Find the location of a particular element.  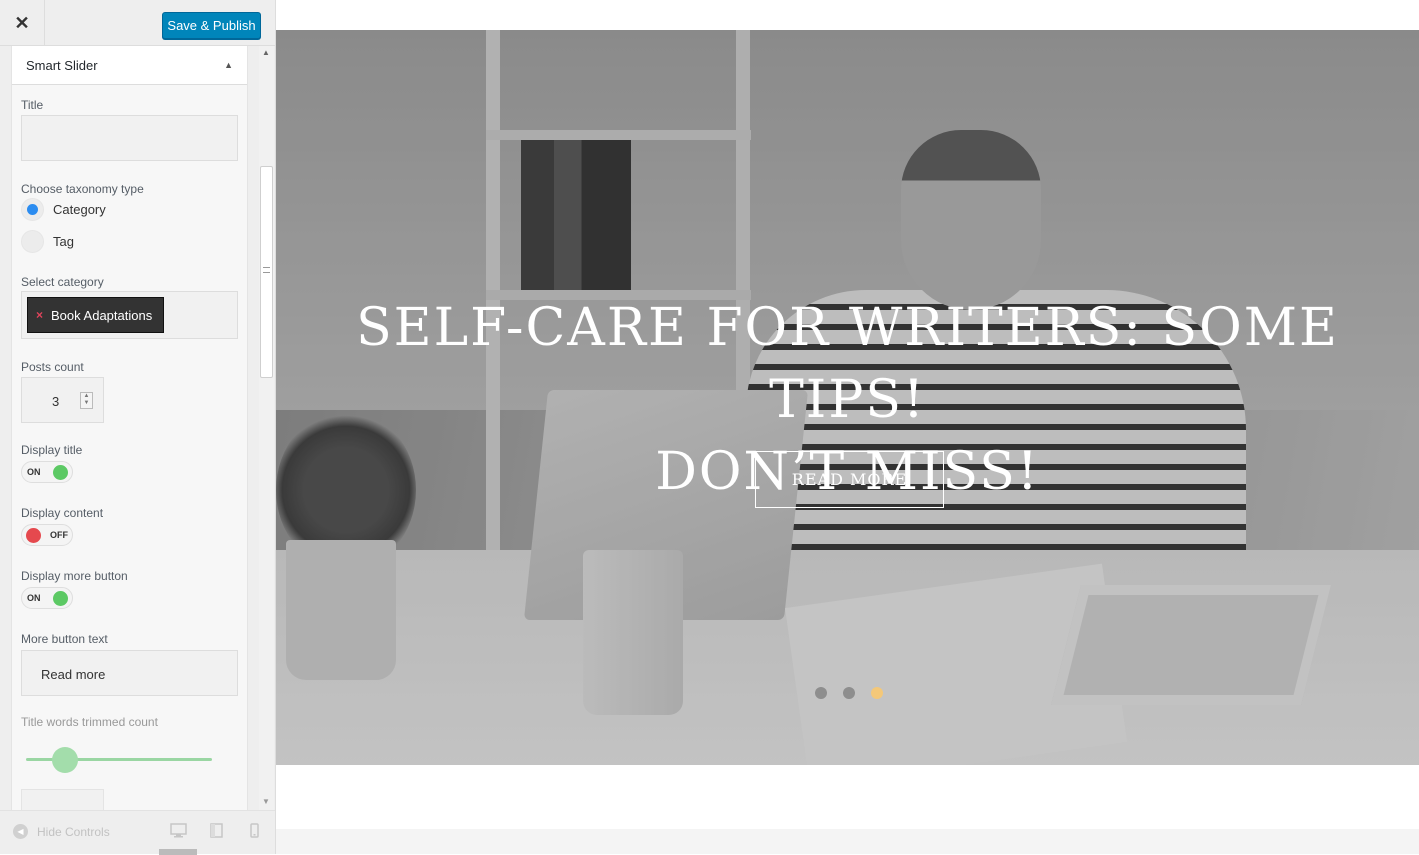

taxonomy-label: Choose taxonomy type is located at coordinates (82, 189).